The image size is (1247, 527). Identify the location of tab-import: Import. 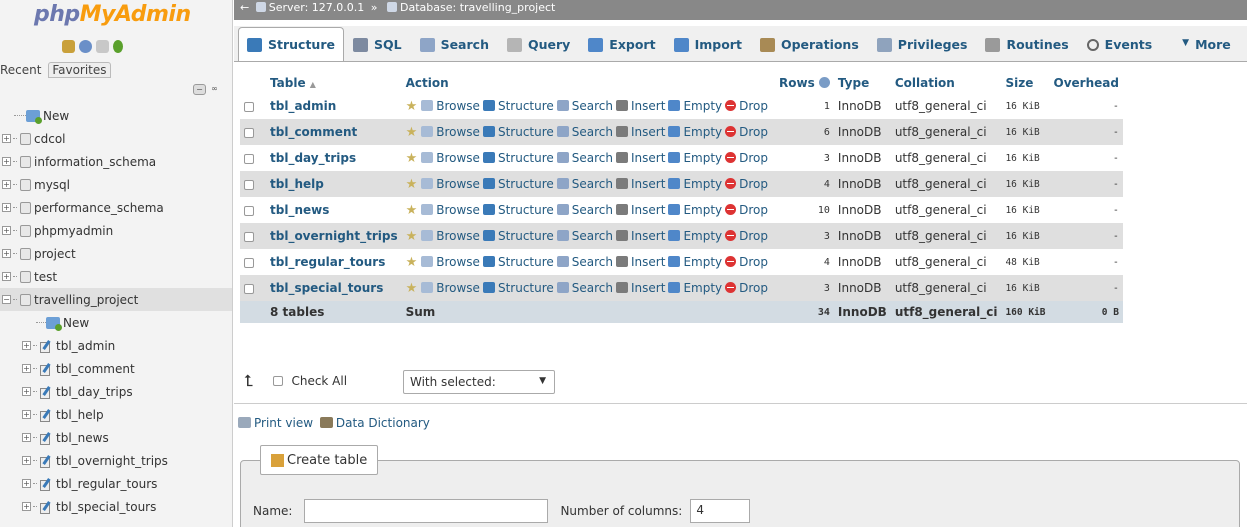
(708, 44).